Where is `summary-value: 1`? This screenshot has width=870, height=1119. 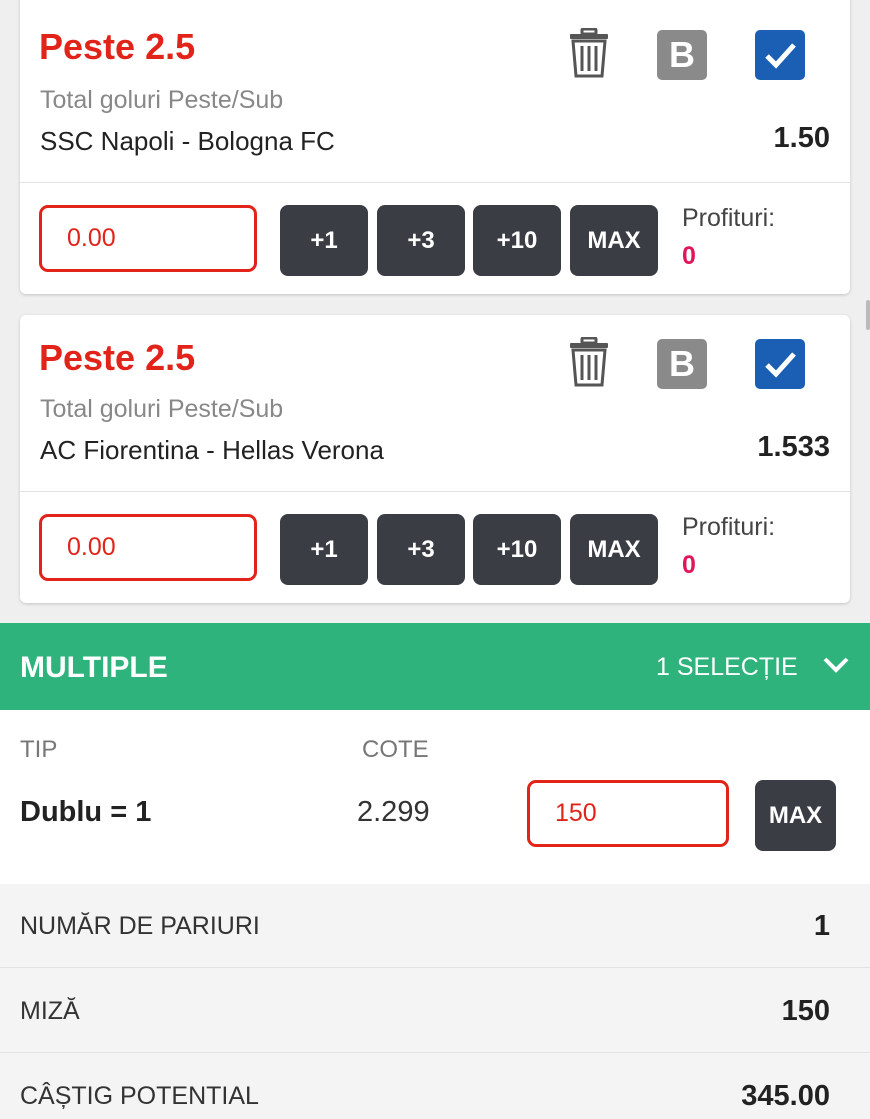 summary-value: 1 is located at coordinates (821, 926).